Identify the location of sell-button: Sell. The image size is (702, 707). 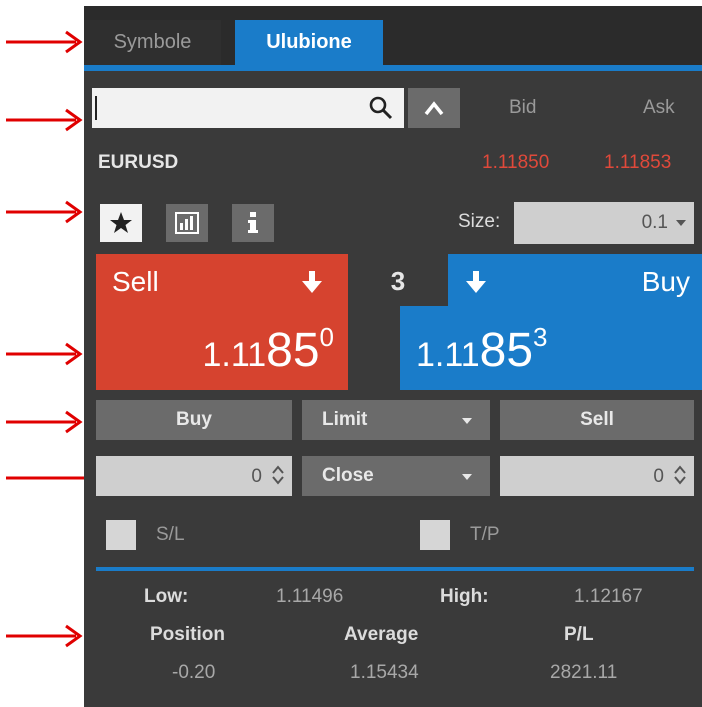
(597, 420).